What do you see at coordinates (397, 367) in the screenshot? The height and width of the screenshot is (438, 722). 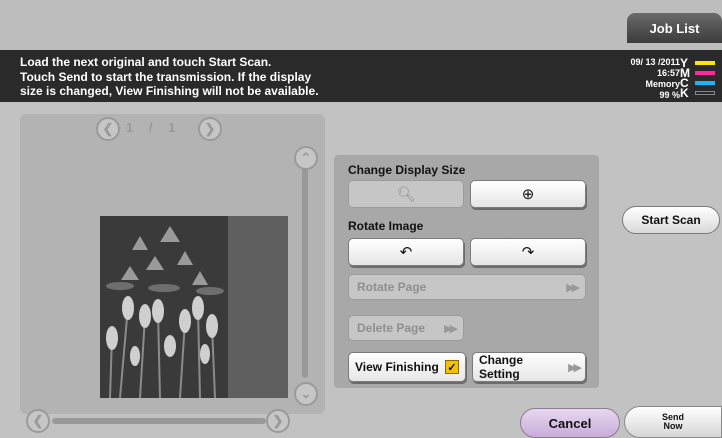 I see `view-finishing-label: View Finishing` at bounding box center [397, 367].